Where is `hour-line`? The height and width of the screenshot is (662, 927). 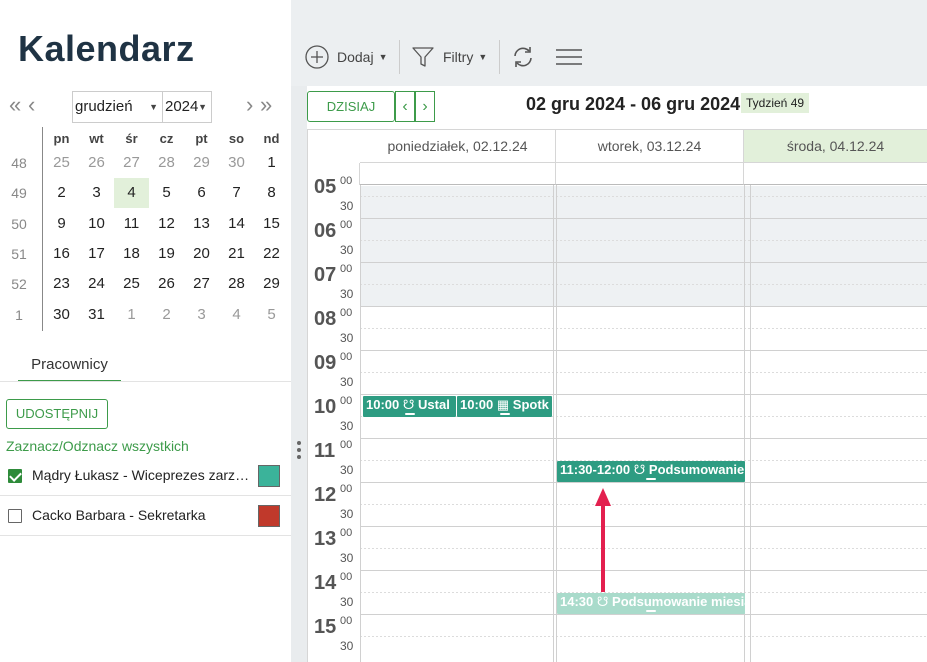
hour-line is located at coordinates (643, 614).